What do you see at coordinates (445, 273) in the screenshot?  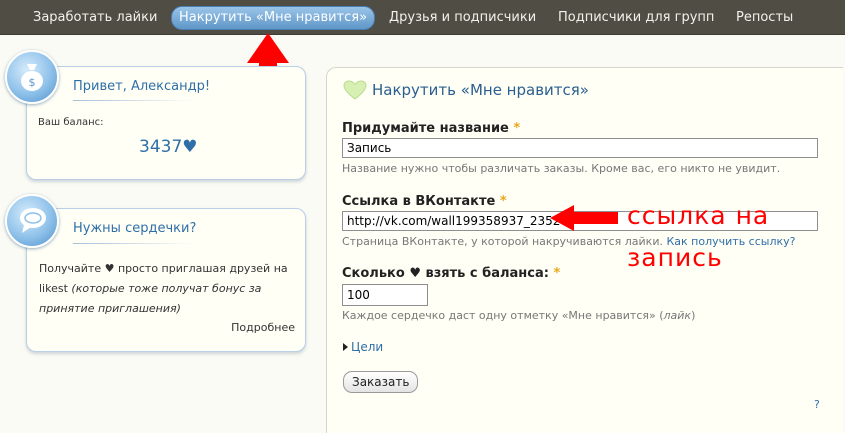 I see `amount-label-text: Сколько ♥ взять с баланса:` at bounding box center [445, 273].